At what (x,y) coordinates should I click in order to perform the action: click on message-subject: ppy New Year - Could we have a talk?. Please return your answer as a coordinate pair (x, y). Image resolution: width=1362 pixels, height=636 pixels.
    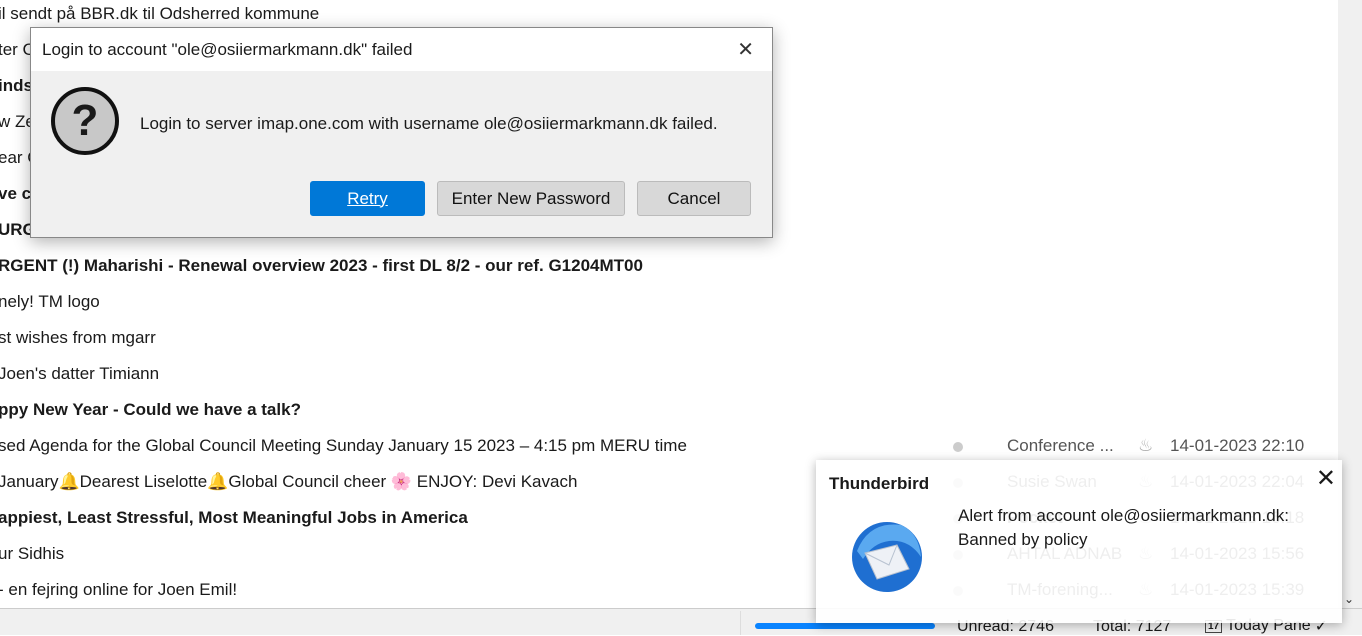
    Looking at the image, I should click on (150, 409).